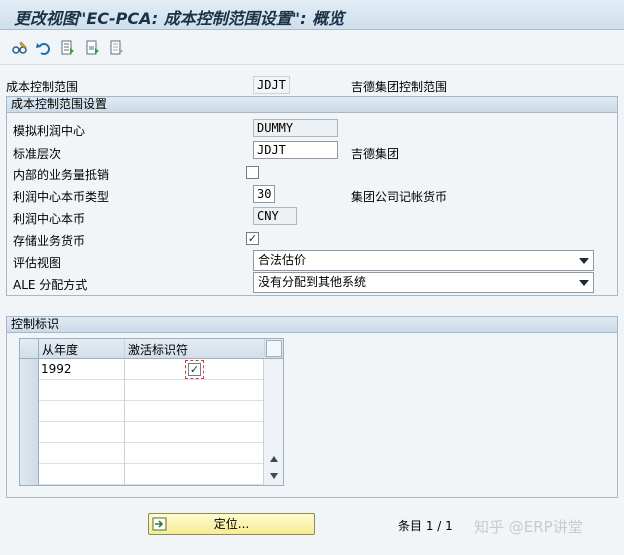  Describe the element at coordinates (117, 48) in the screenshot. I see `deselect-all-icon` at that location.